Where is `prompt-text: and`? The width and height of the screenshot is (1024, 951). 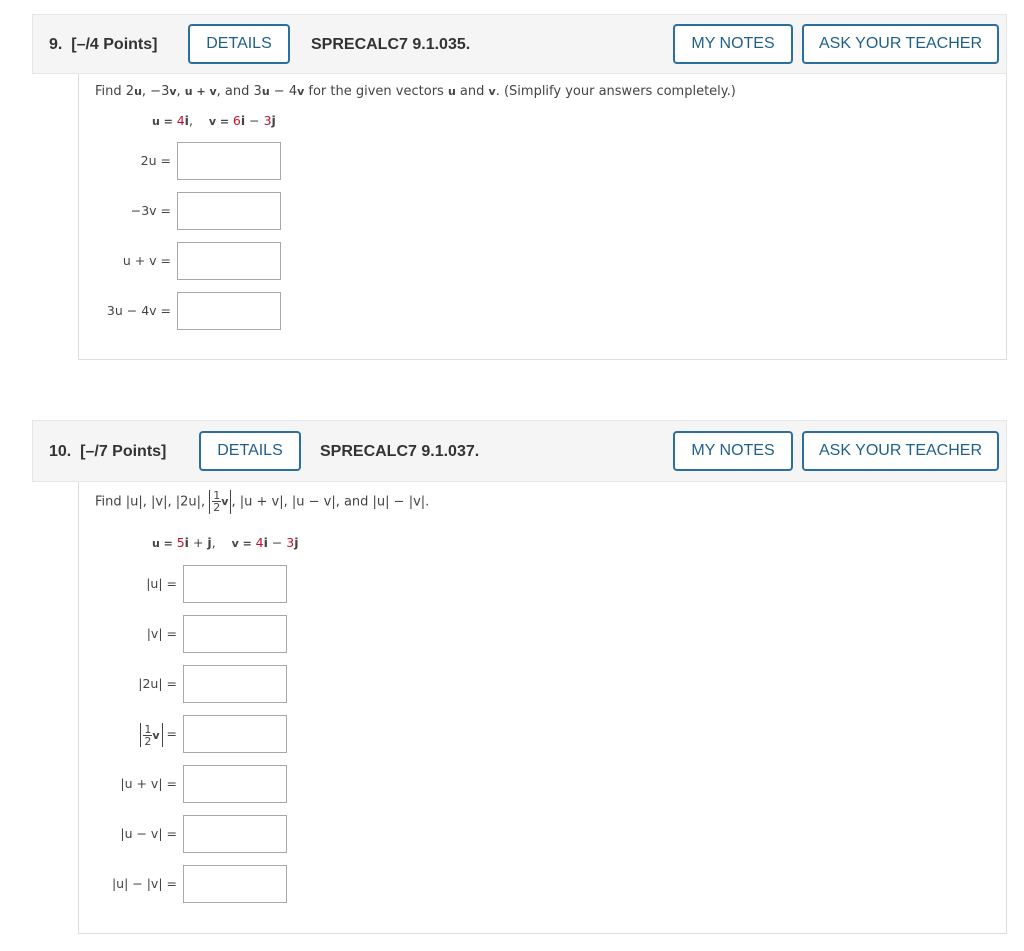
prompt-text: and is located at coordinates (472, 91).